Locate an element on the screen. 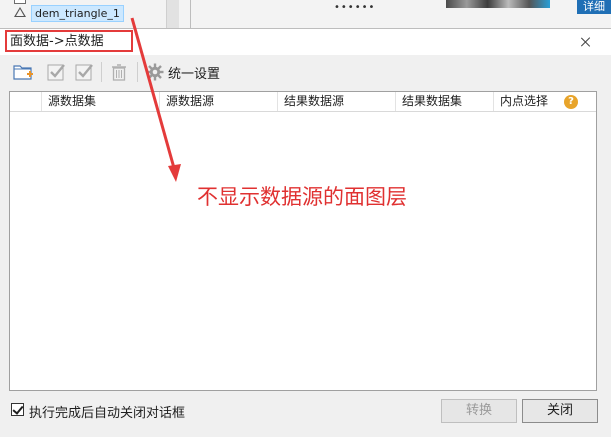 The image size is (611, 437). table-header-select is located at coordinates (26, 101).